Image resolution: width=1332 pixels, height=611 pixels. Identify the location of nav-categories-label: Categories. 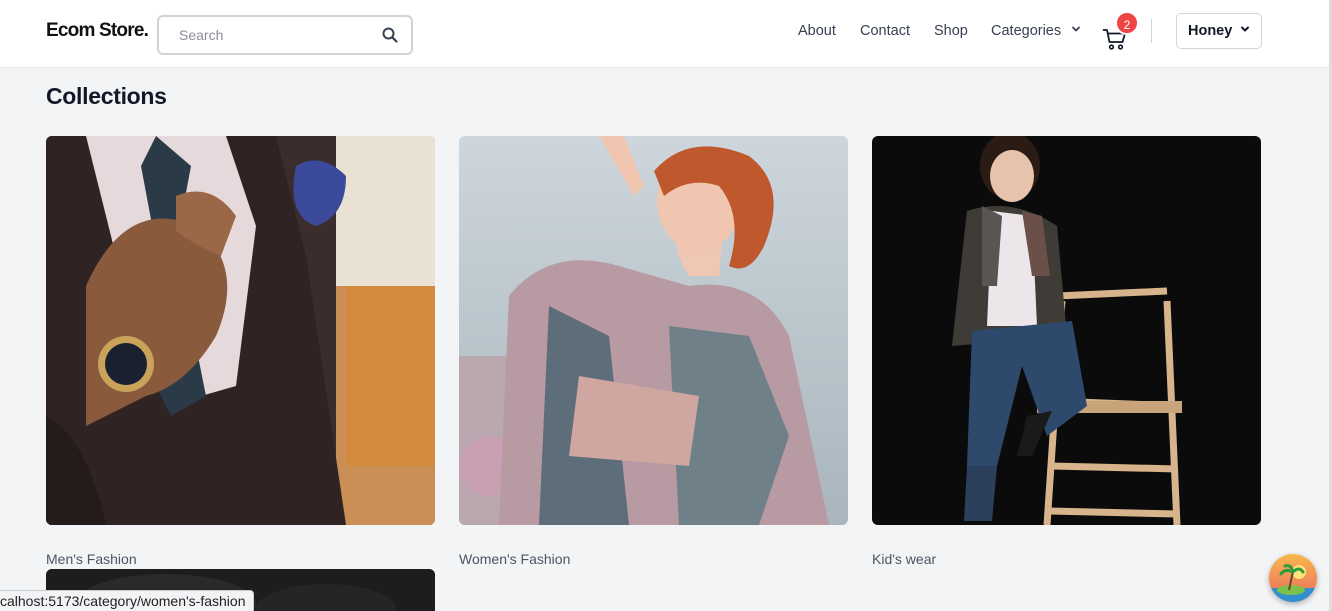
(1026, 31).